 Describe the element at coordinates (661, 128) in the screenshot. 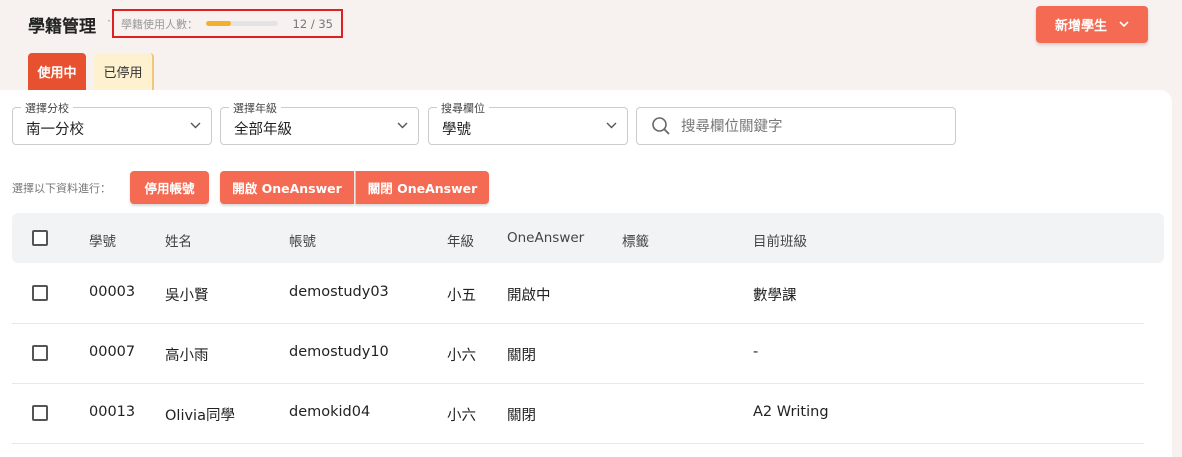

I see `search-icon` at that location.